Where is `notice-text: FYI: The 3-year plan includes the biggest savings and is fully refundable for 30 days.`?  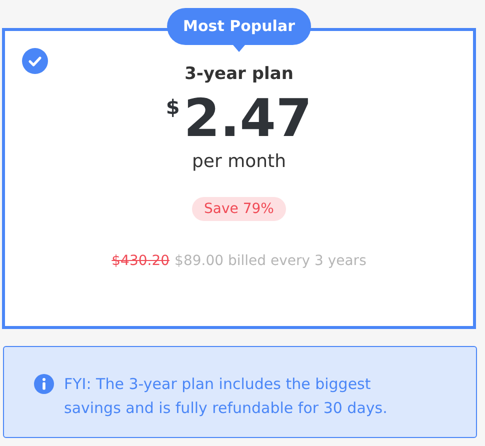 notice-text: FYI: The 3-year plan includes the biggest savings and is fully refundable for 30 days. is located at coordinates (226, 396).